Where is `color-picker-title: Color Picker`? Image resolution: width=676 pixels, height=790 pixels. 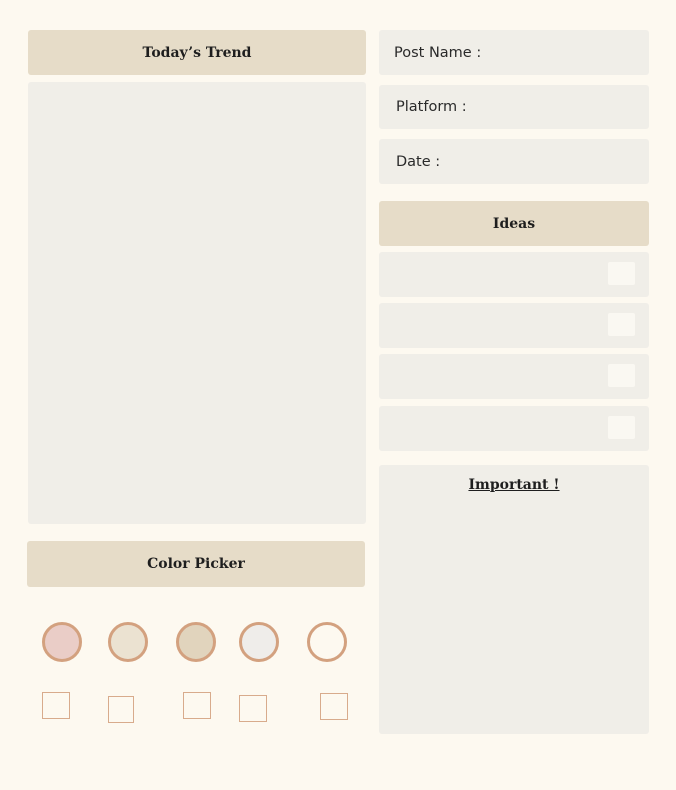
color-picker-title: Color Picker is located at coordinates (196, 564).